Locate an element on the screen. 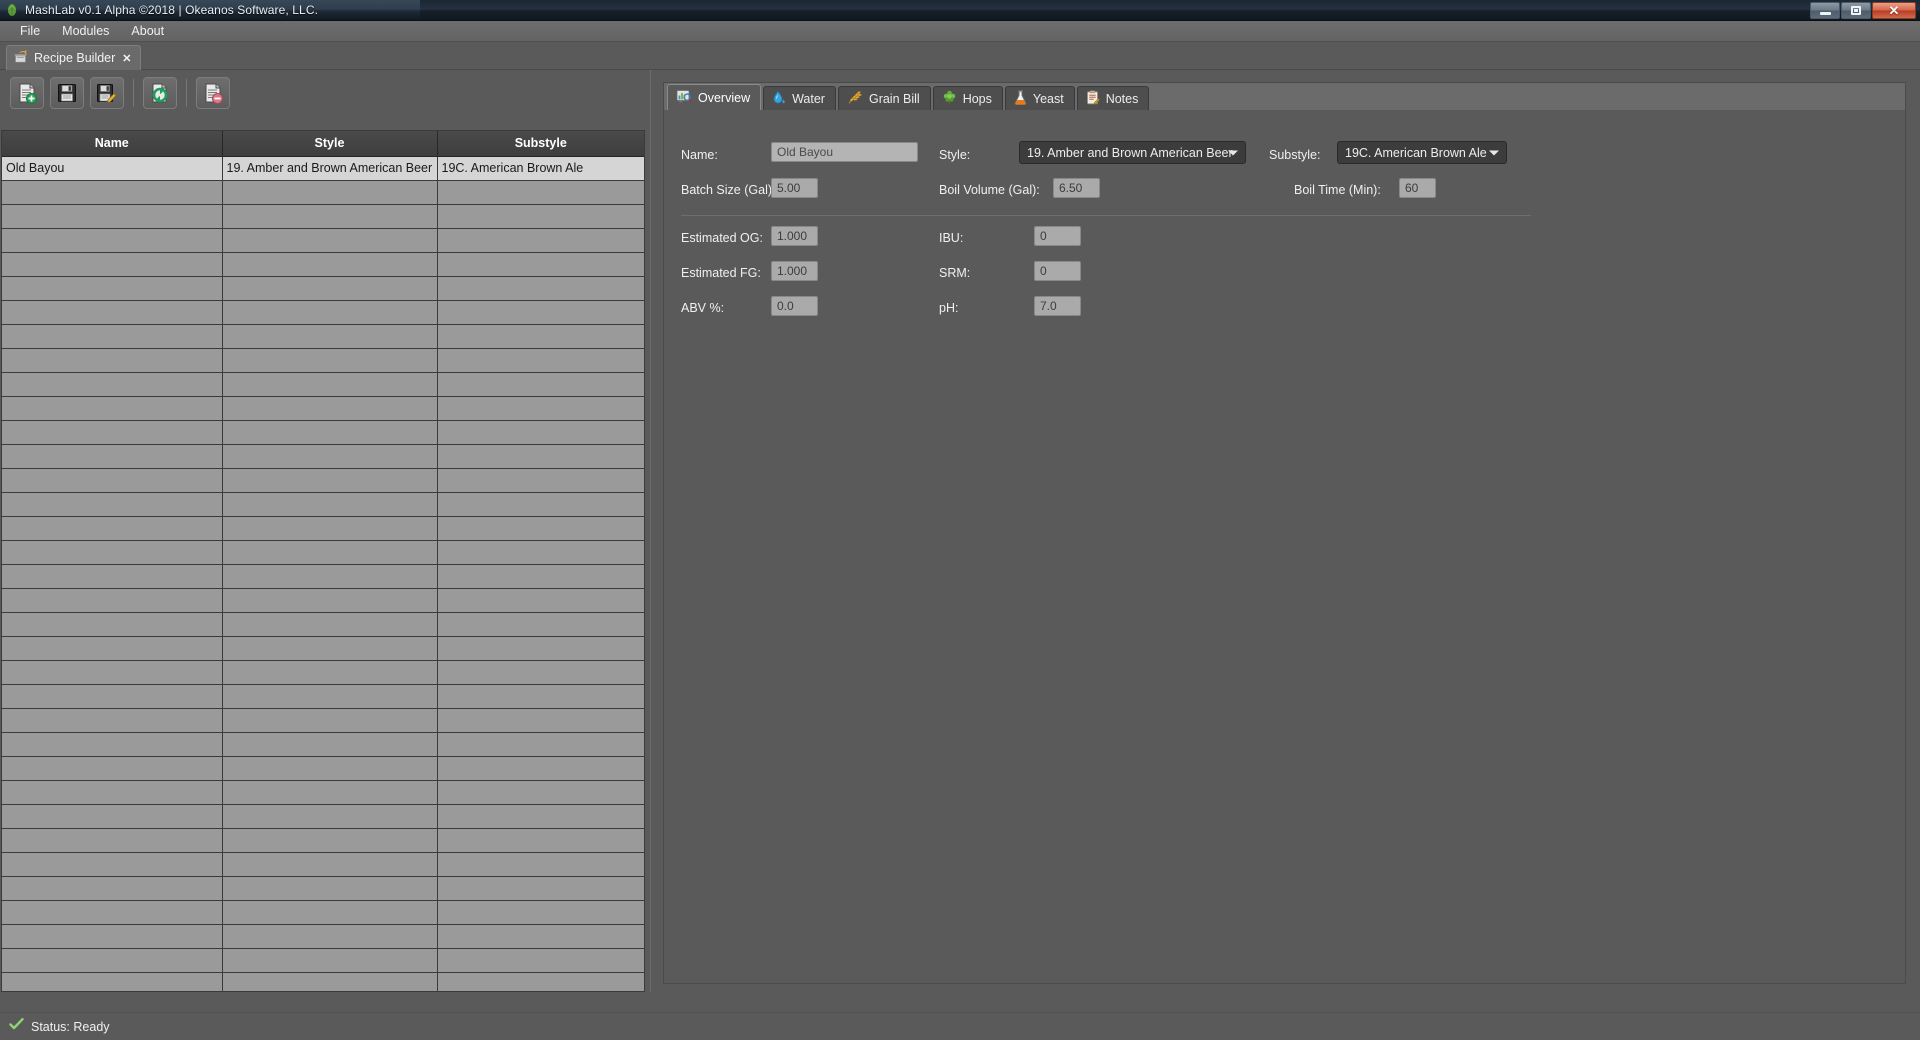 The height and width of the screenshot is (1040, 1920). menu-item-file: File is located at coordinates (30, 31).